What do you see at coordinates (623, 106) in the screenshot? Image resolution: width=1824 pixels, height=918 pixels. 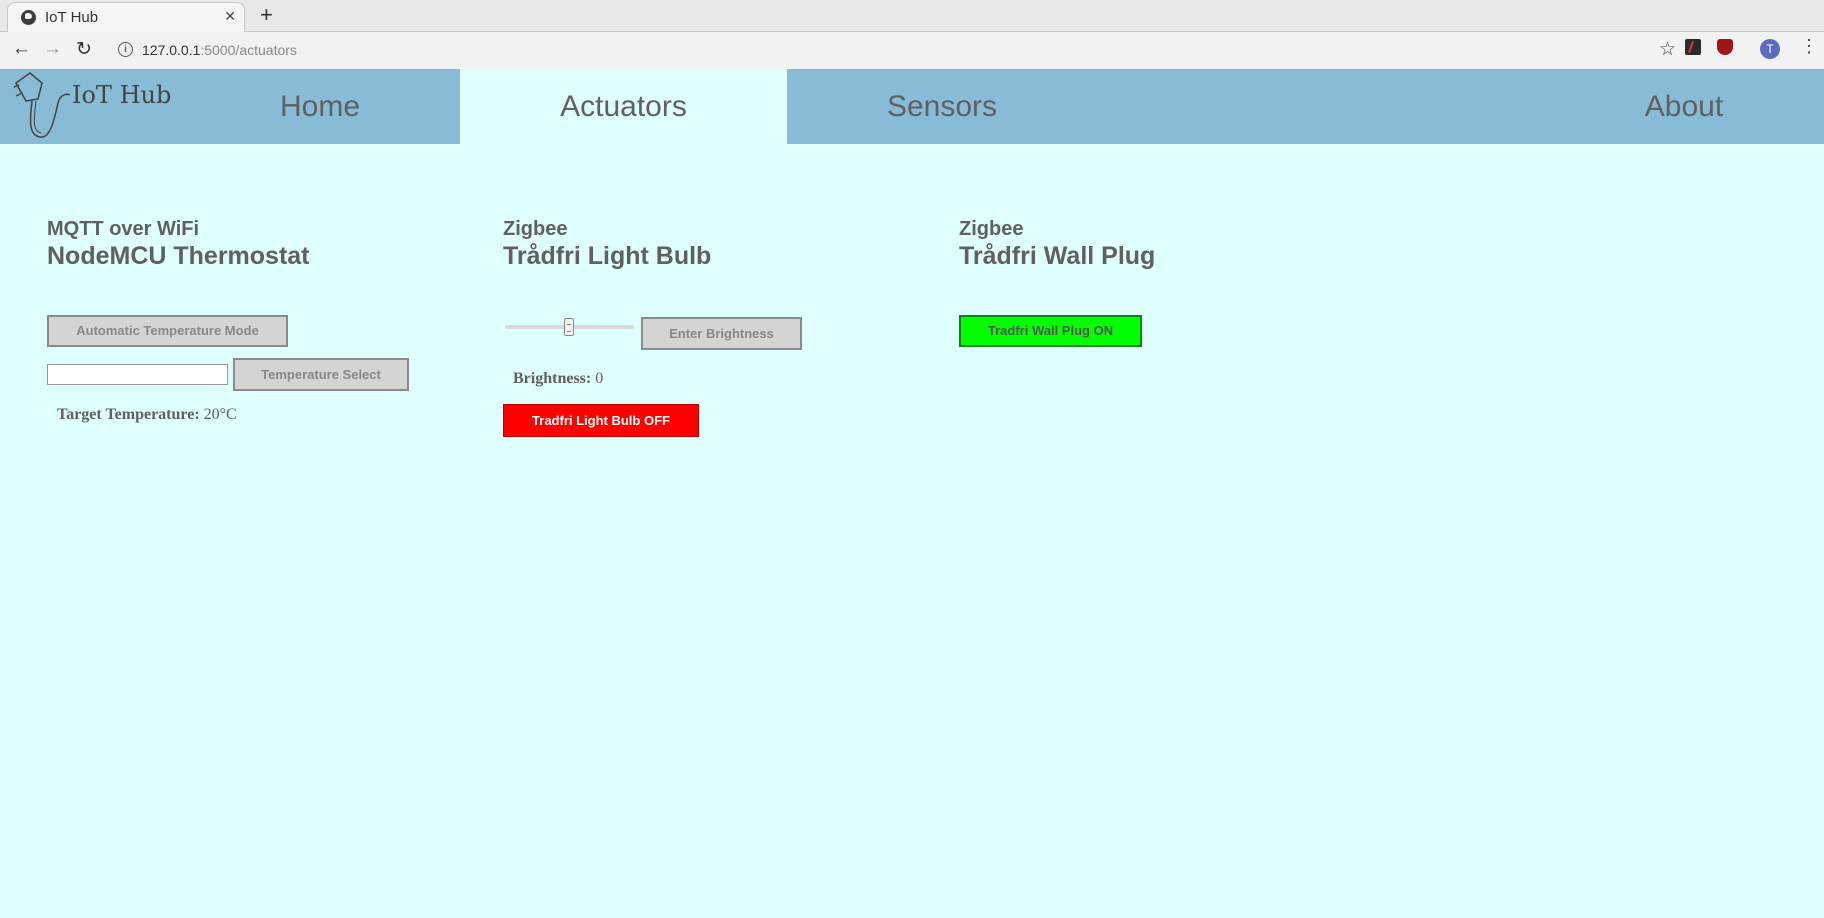 I see `nav-actuators: Actuators` at bounding box center [623, 106].